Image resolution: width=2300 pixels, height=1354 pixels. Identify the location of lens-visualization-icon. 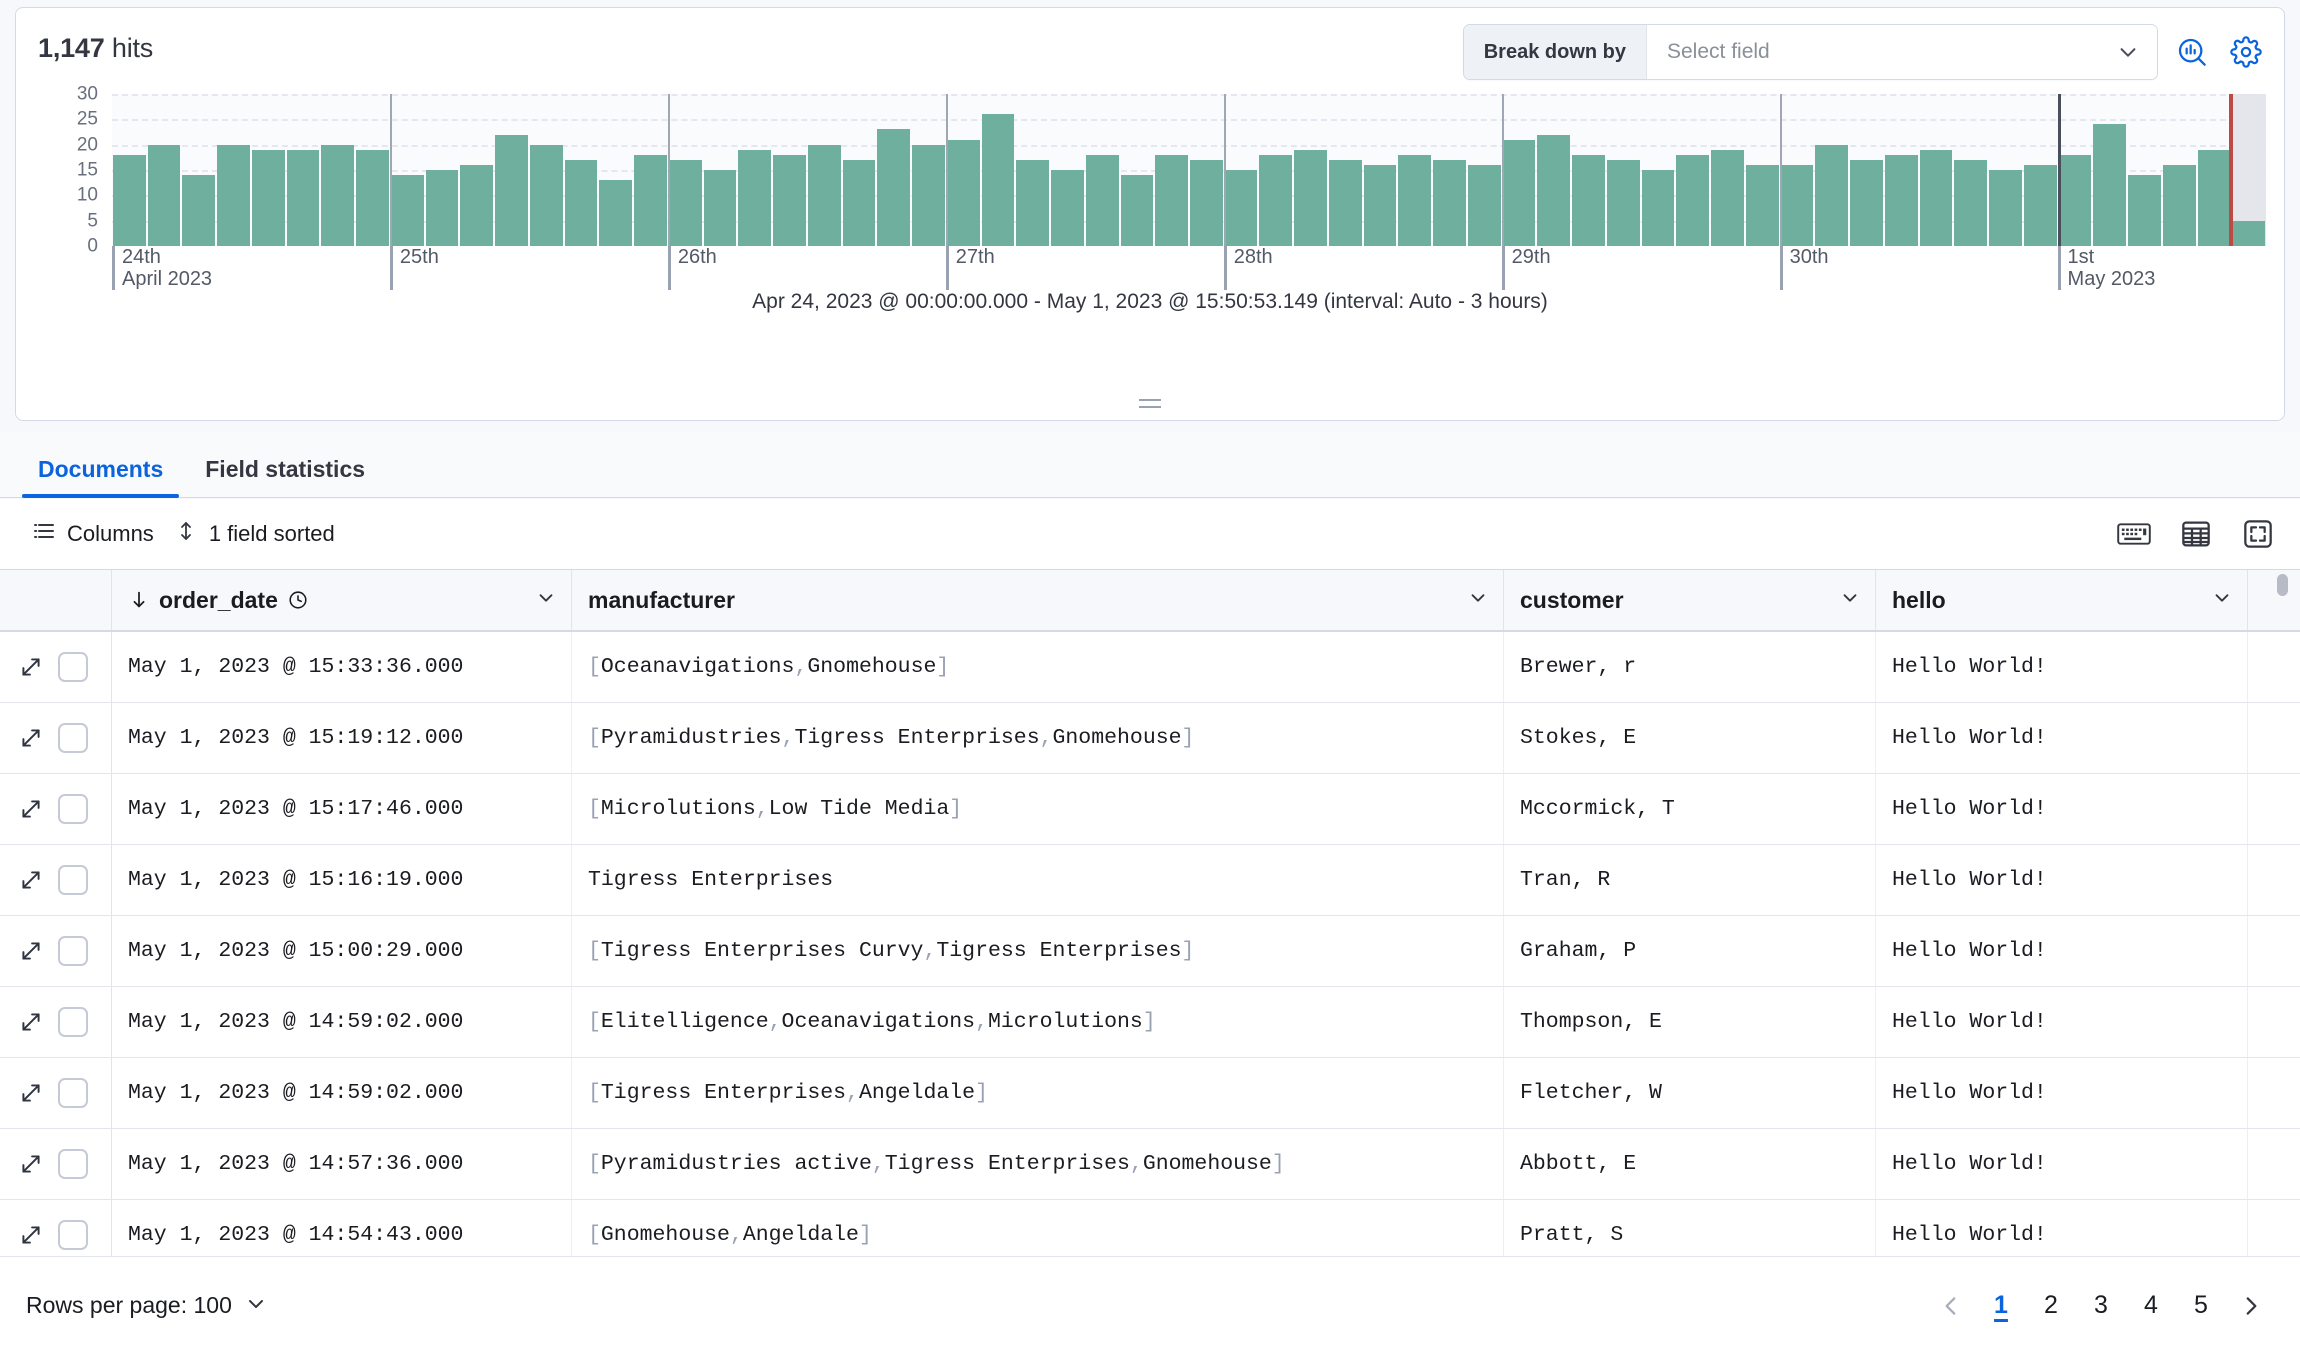
(2192, 52).